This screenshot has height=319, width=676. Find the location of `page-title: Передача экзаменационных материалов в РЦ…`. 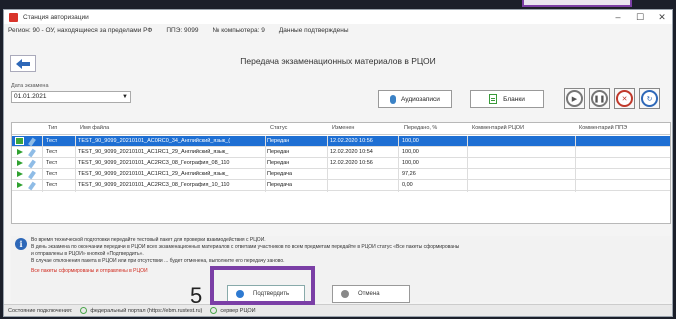

page-title: Передача экзаменационных материалов в РЦ… is located at coordinates (338, 61).